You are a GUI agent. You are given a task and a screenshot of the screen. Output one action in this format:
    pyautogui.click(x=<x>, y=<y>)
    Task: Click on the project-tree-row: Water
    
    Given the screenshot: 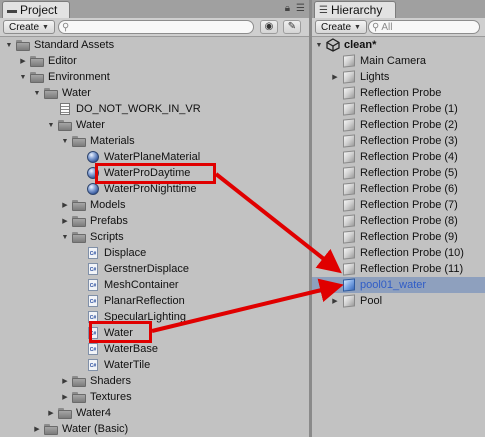 What is the action you would take?
    pyautogui.click(x=154, y=333)
    